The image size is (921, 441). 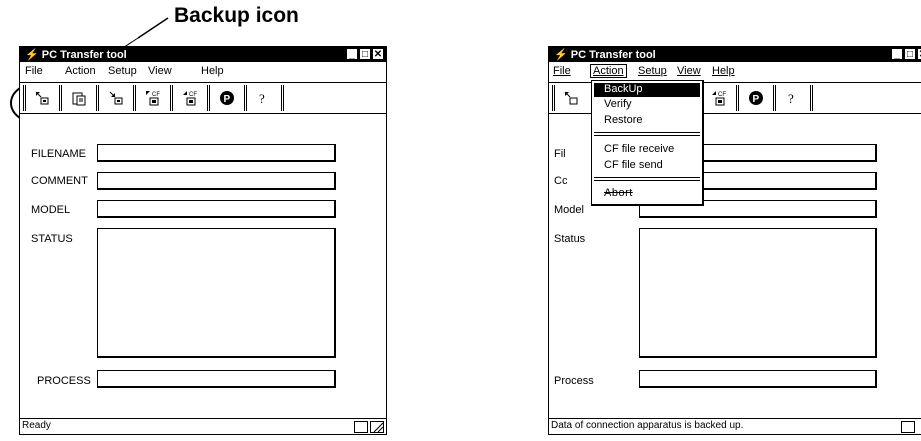 What do you see at coordinates (79, 98) in the screenshot?
I see `clipboard-icon` at bounding box center [79, 98].